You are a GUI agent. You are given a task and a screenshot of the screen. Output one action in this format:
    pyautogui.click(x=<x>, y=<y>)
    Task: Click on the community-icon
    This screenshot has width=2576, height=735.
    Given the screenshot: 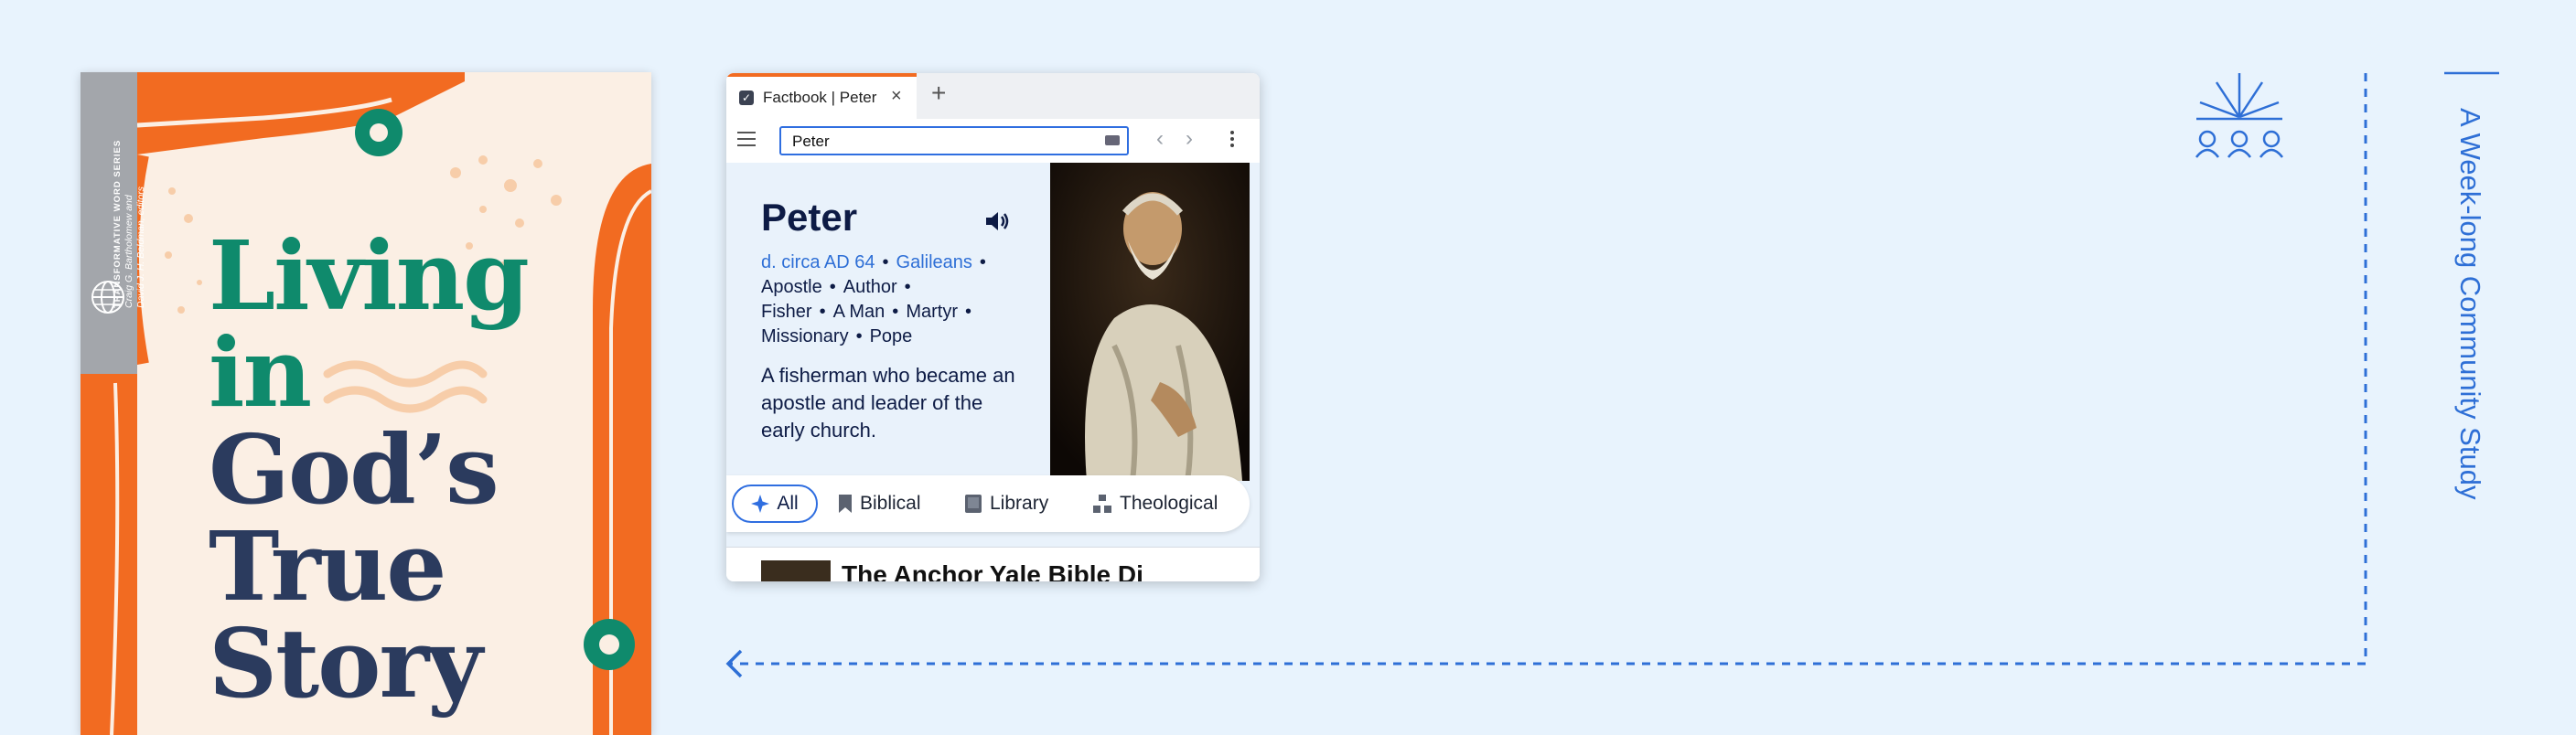 What is the action you would take?
    pyautogui.click(x=2239, y=115)
    